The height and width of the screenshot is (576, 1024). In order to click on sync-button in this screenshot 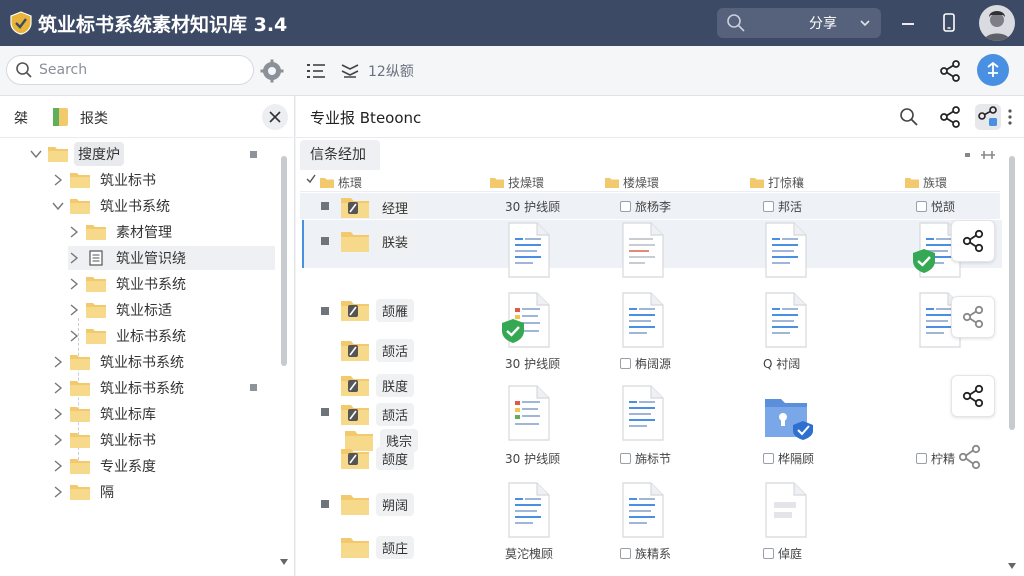, I will do `click(993, 70)`.